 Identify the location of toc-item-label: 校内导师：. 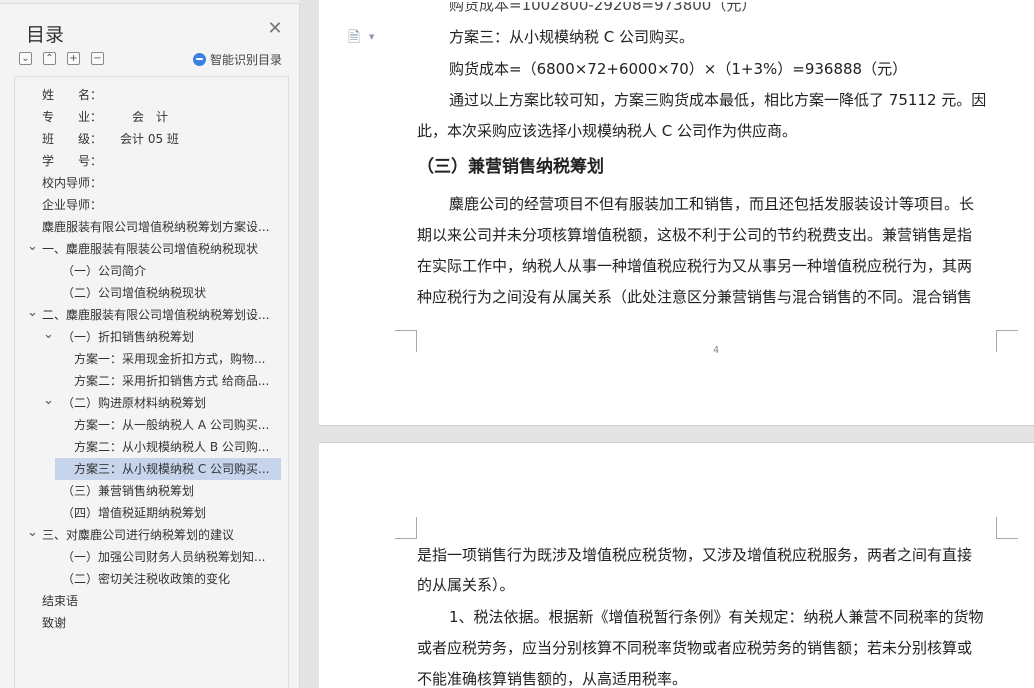
(72, 183).